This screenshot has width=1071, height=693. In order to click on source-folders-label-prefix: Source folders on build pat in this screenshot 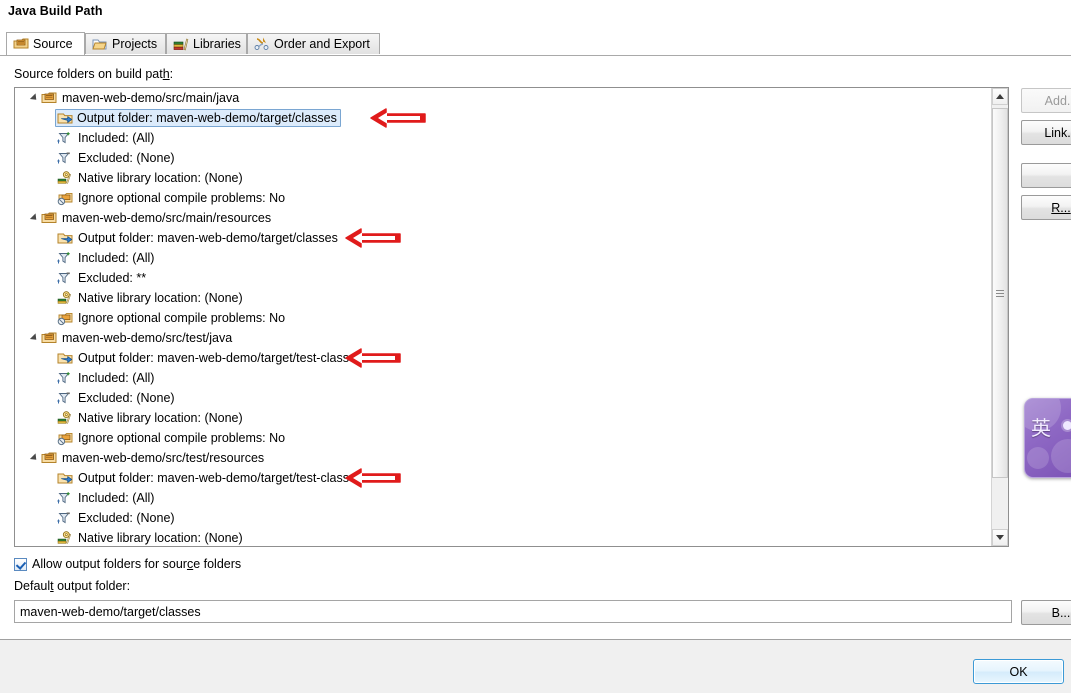, I will do `click(88, 74)`.